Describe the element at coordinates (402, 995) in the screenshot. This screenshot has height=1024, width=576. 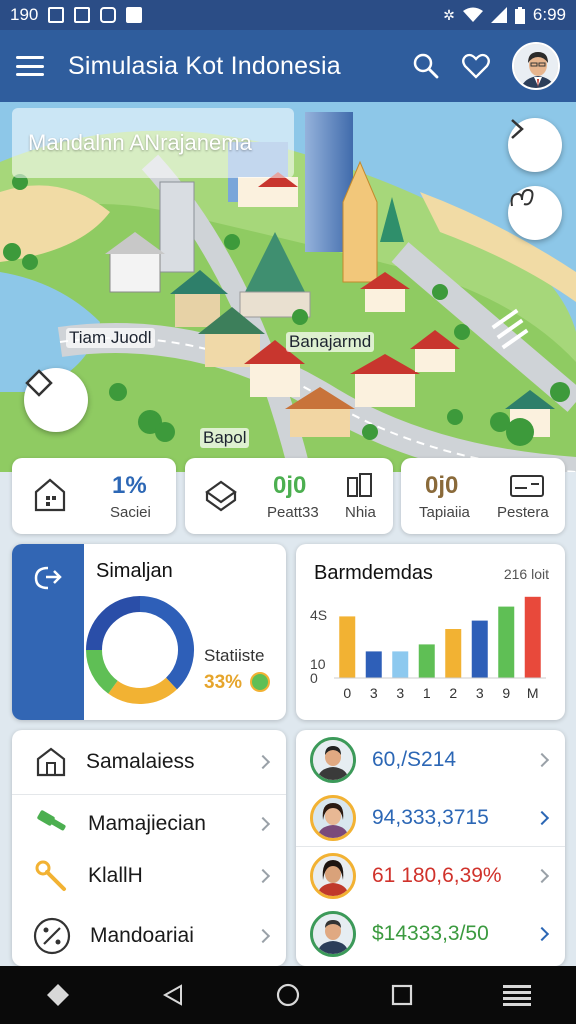
I see `recents-icon` at that location.